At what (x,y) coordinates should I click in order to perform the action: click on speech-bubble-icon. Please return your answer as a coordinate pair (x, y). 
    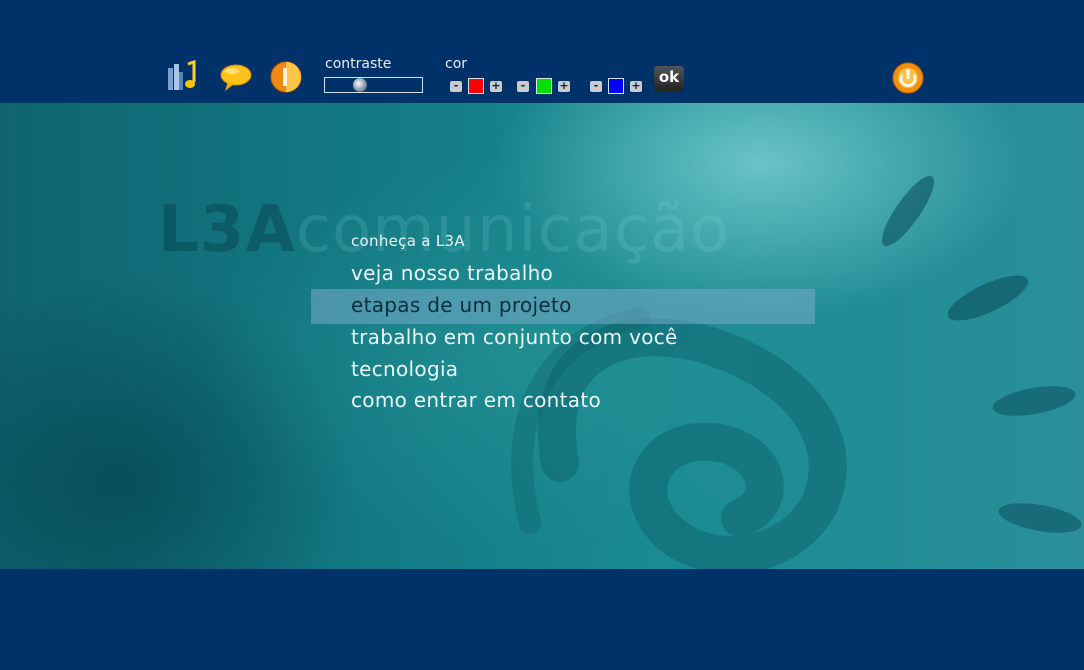
    Looking at the image, I should click on (236, 77).